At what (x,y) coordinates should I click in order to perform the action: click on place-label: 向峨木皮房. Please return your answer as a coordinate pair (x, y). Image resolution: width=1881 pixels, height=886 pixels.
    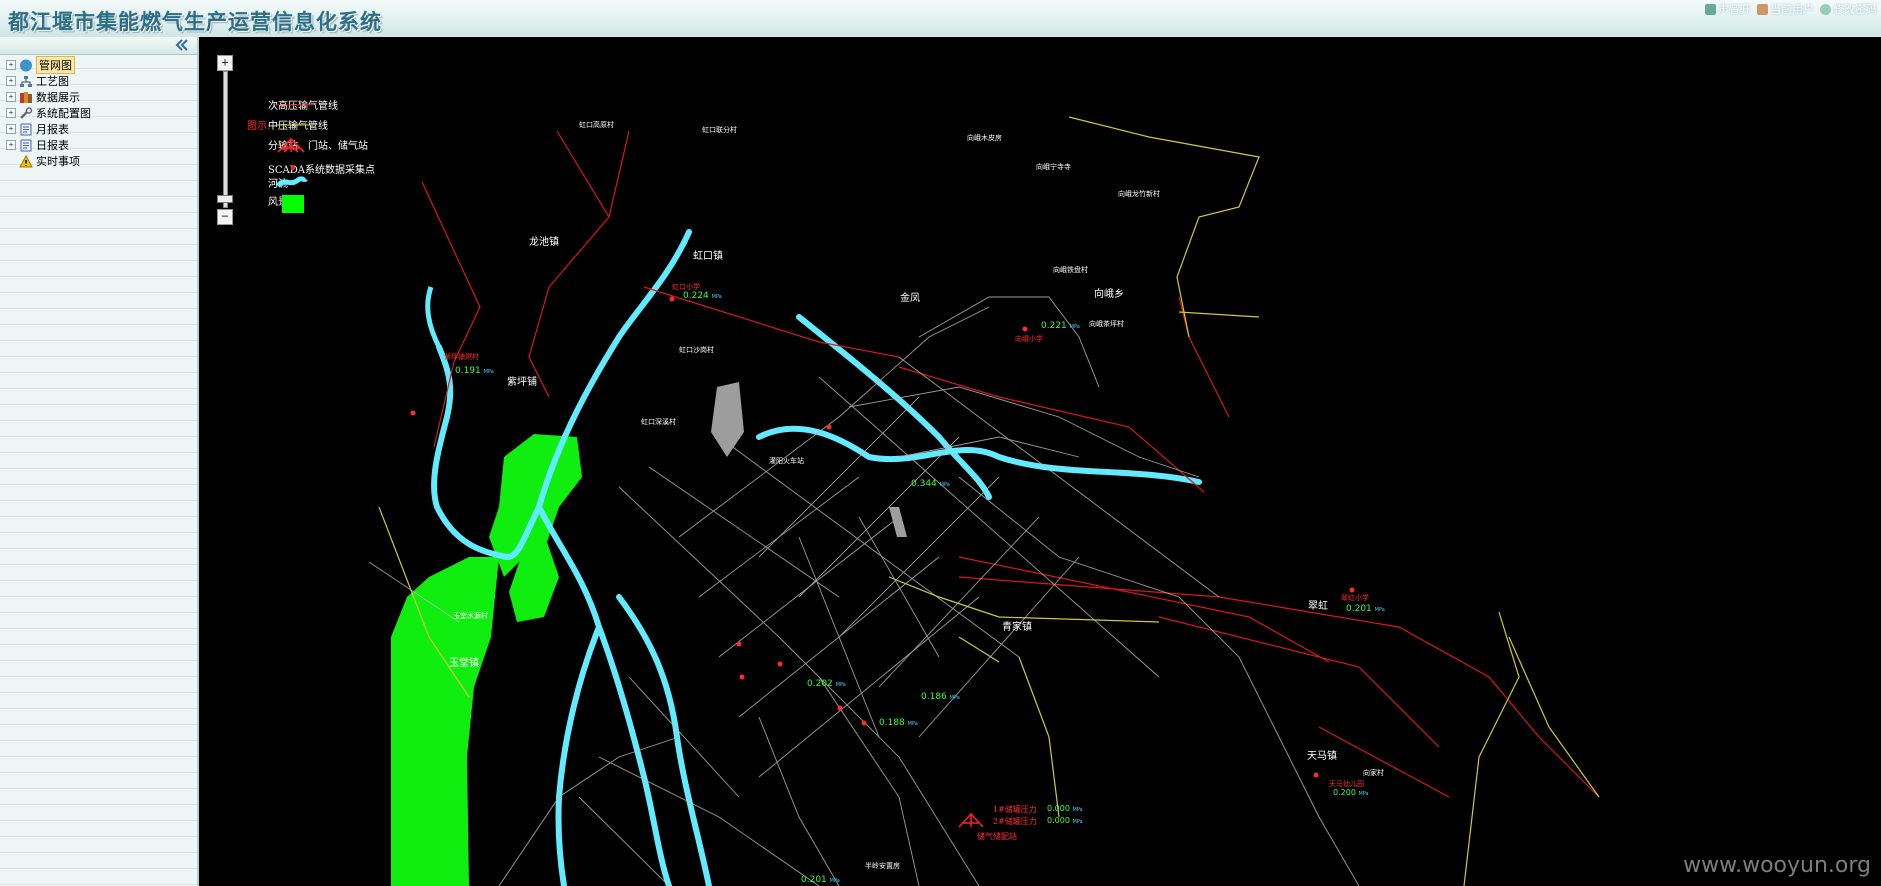
    Looking at the image, I should click on (984, 138).